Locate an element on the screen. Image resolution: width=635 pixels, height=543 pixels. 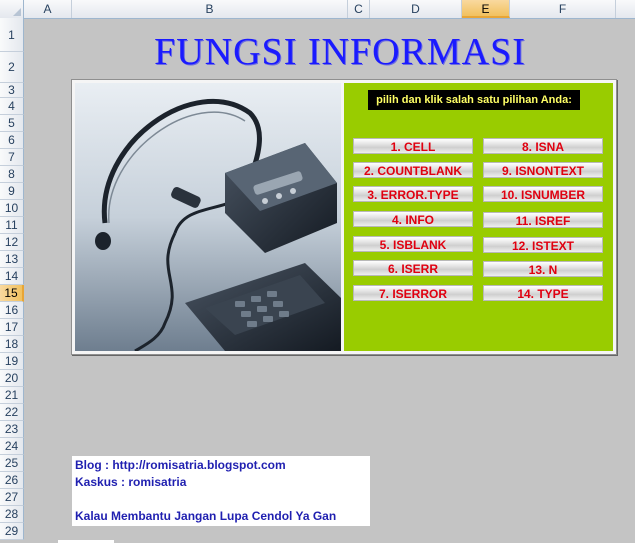
row-header-14: 14 is located at coordinates (12, 276).